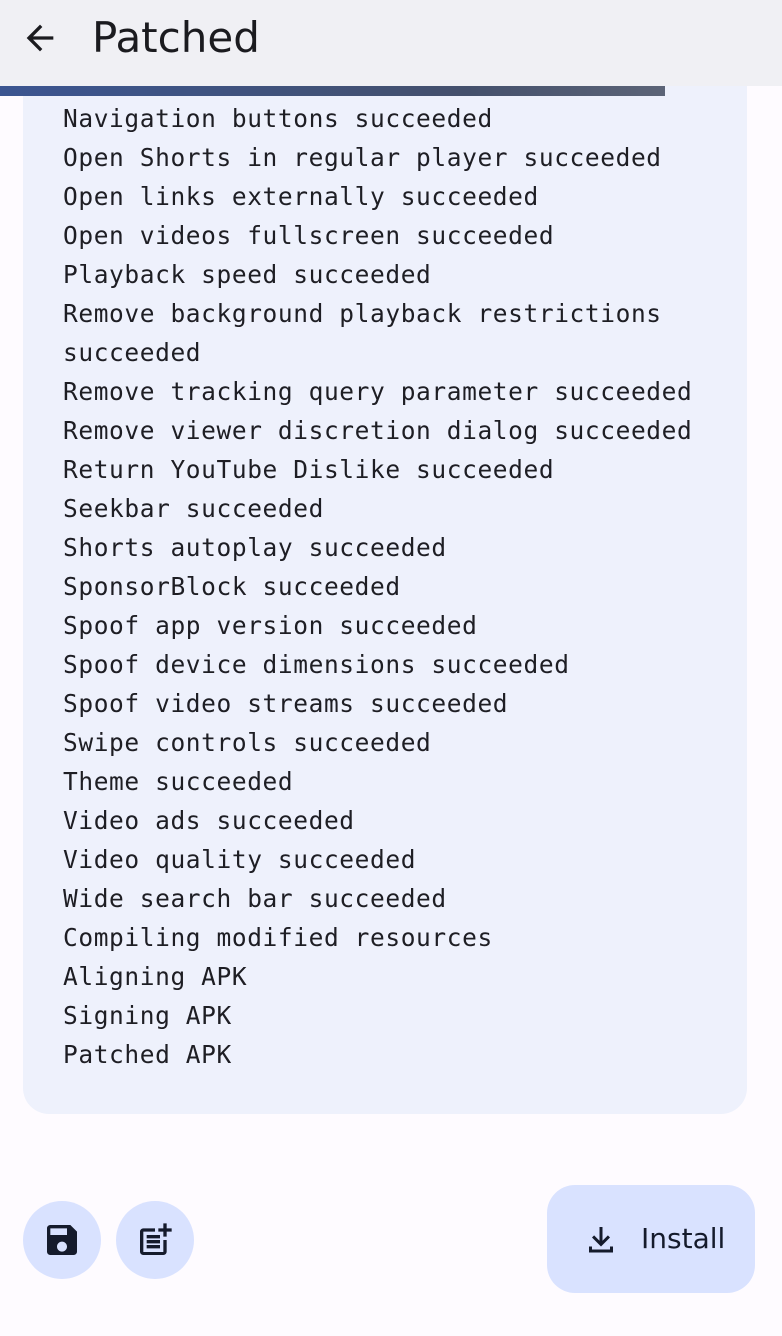 This screenshot has height=1336, width=782. I want to click on log-line: Return YouTube Dislike succeeded, so click(309, 469).